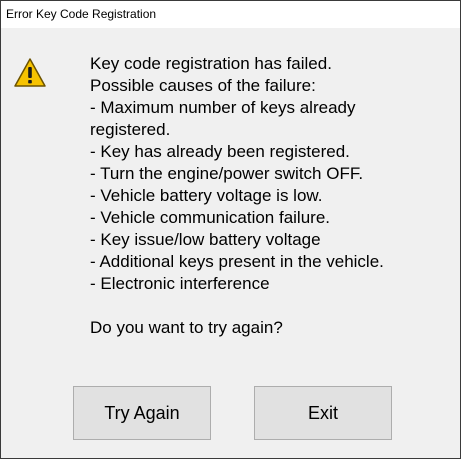 The image size is (461, 459). Describe the element at coordinates (223, 107) in the screenshot. I see `message-line: - Maximum number of keys already` at that location.